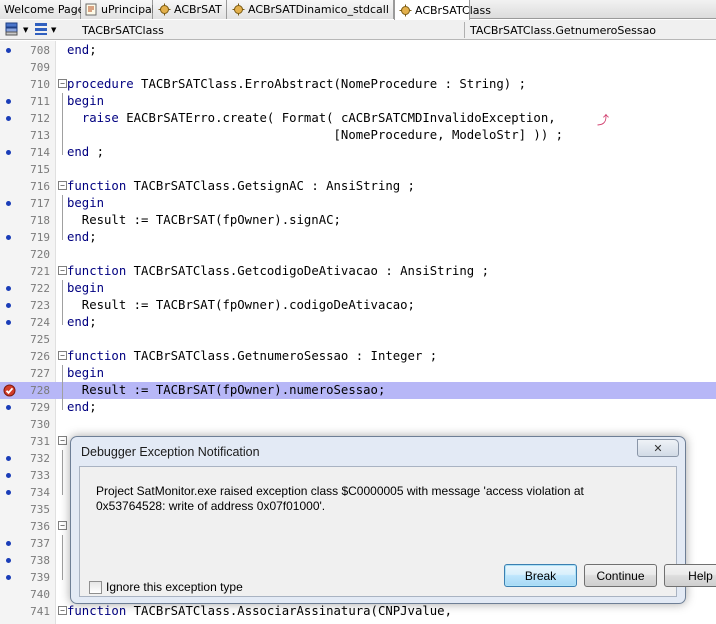 Image resolution: width=716 pixels, height=624 pixels. Describe the element at coordinates (40, 509) in the screenshot. I see `line-number: 735` at that location.